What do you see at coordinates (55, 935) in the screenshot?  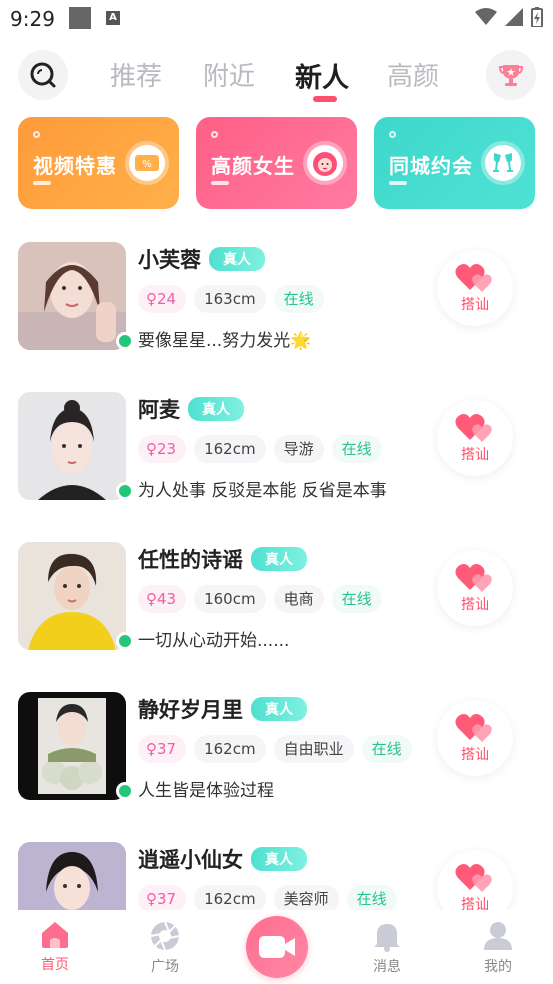 I see `home-icon` at bounding box center [55, 935].